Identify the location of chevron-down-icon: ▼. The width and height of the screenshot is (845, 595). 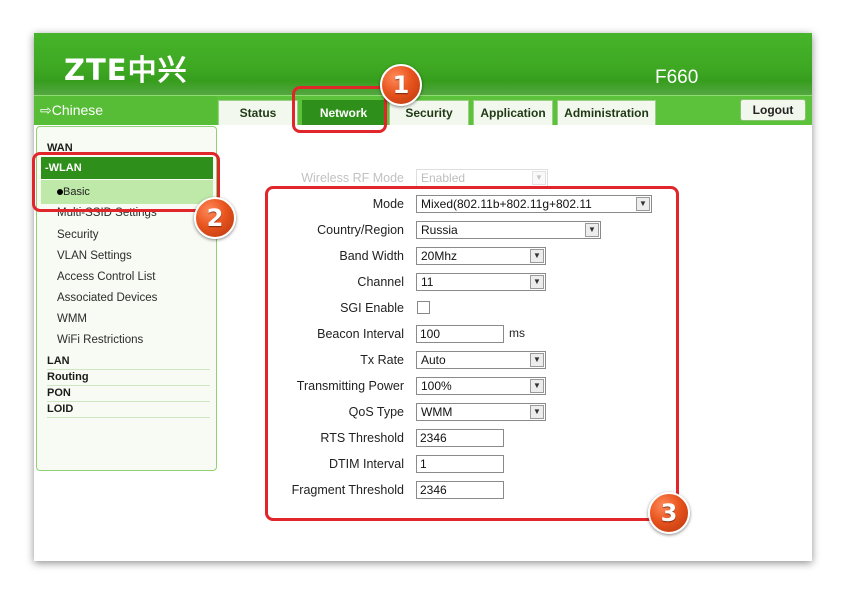
(539, 178).